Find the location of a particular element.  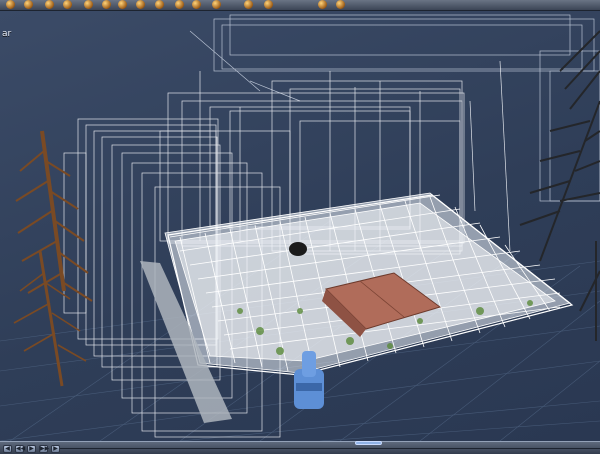

terrain-tool-icon is located at coordinates (159, 4).